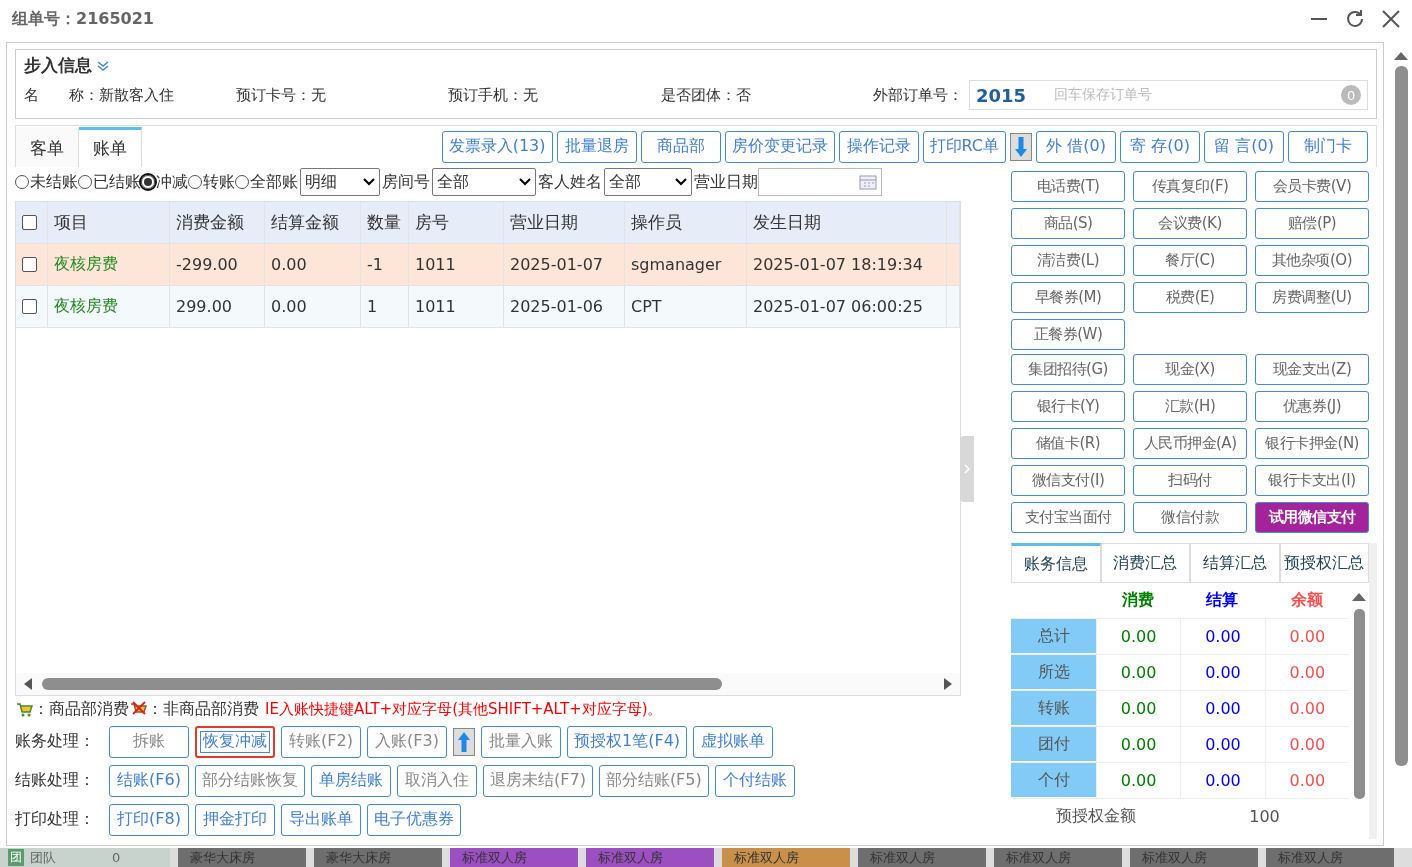 The image size is (1412, 867). Describe the element at coordinates (1190, 480) in the screenshot. I see `charge-button: 扫码付` at that location.